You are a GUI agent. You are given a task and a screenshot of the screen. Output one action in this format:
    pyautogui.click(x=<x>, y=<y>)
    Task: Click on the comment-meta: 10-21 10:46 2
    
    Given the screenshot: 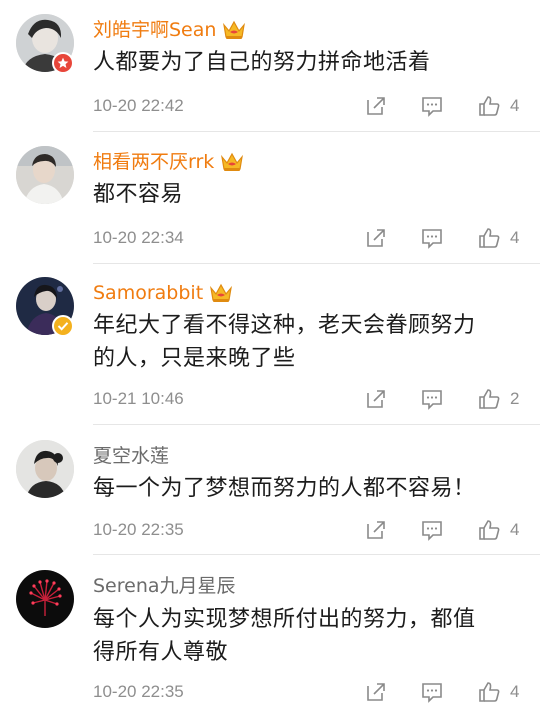 What is the action you would take?
    pyautogui.click(x=308, y=399)
    